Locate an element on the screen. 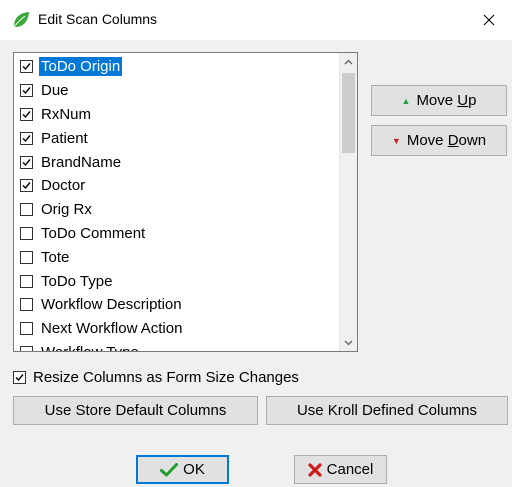 This screenshot has height=487, width=512. chevron-down-icon is located at coordinates (348, 342).